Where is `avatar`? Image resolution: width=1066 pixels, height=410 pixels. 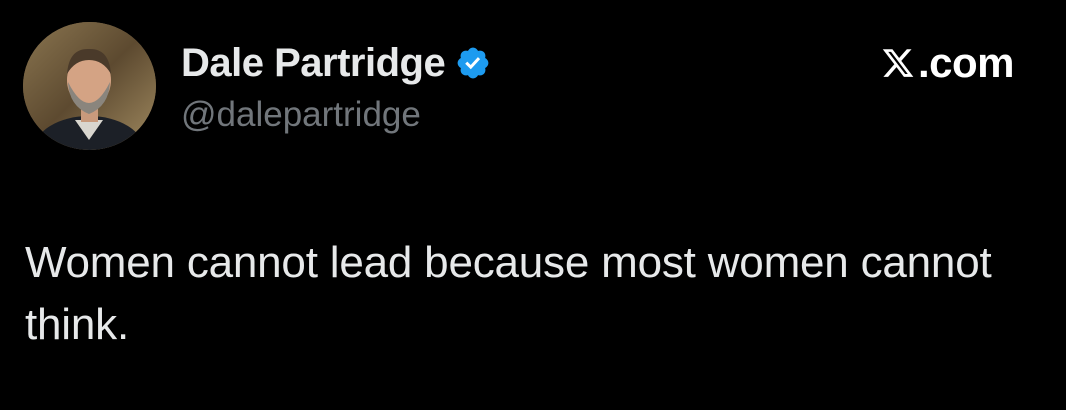
avatar is located at coordinates (89, 86).